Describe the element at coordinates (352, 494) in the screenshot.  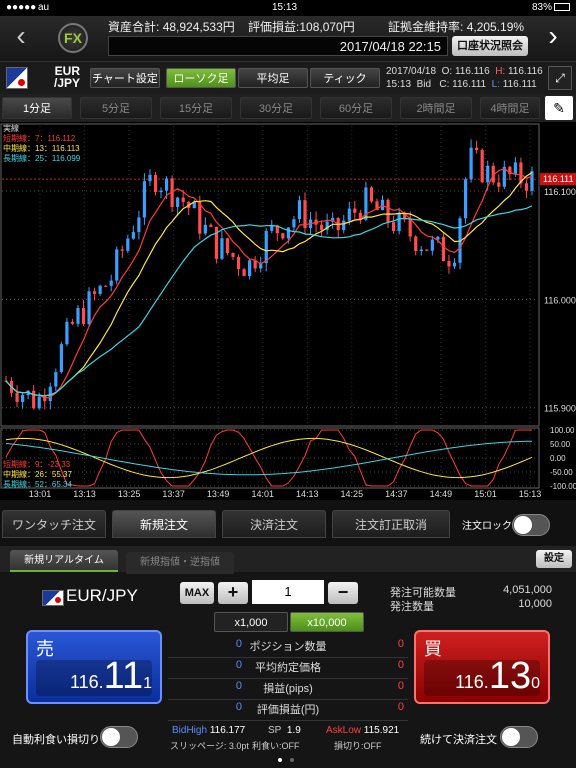
I see `x-tick-label: 14:25` at that location.